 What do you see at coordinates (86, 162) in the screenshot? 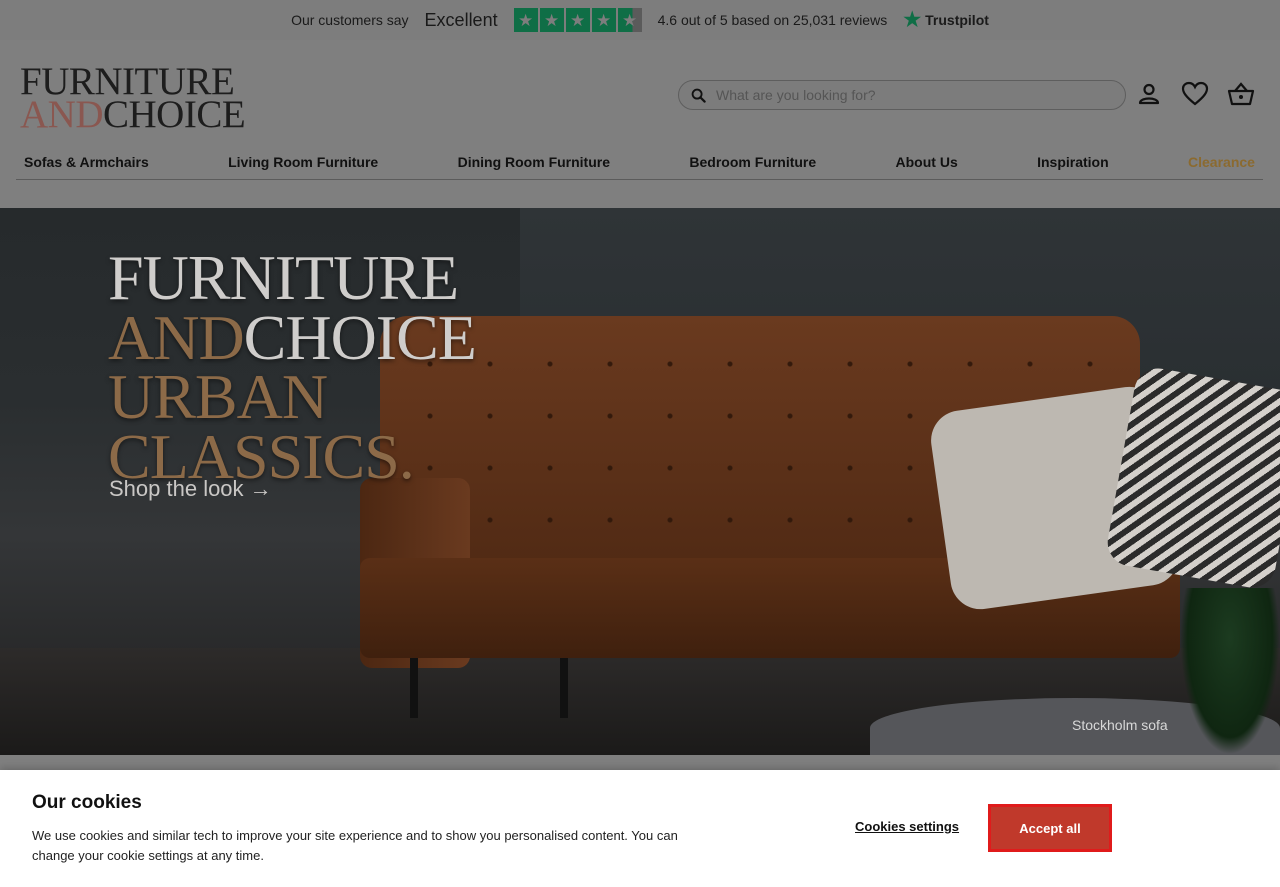
I see `nav-item-sofas-armchairs: Sofas & Armchairs` at bounding box center [86, 162].